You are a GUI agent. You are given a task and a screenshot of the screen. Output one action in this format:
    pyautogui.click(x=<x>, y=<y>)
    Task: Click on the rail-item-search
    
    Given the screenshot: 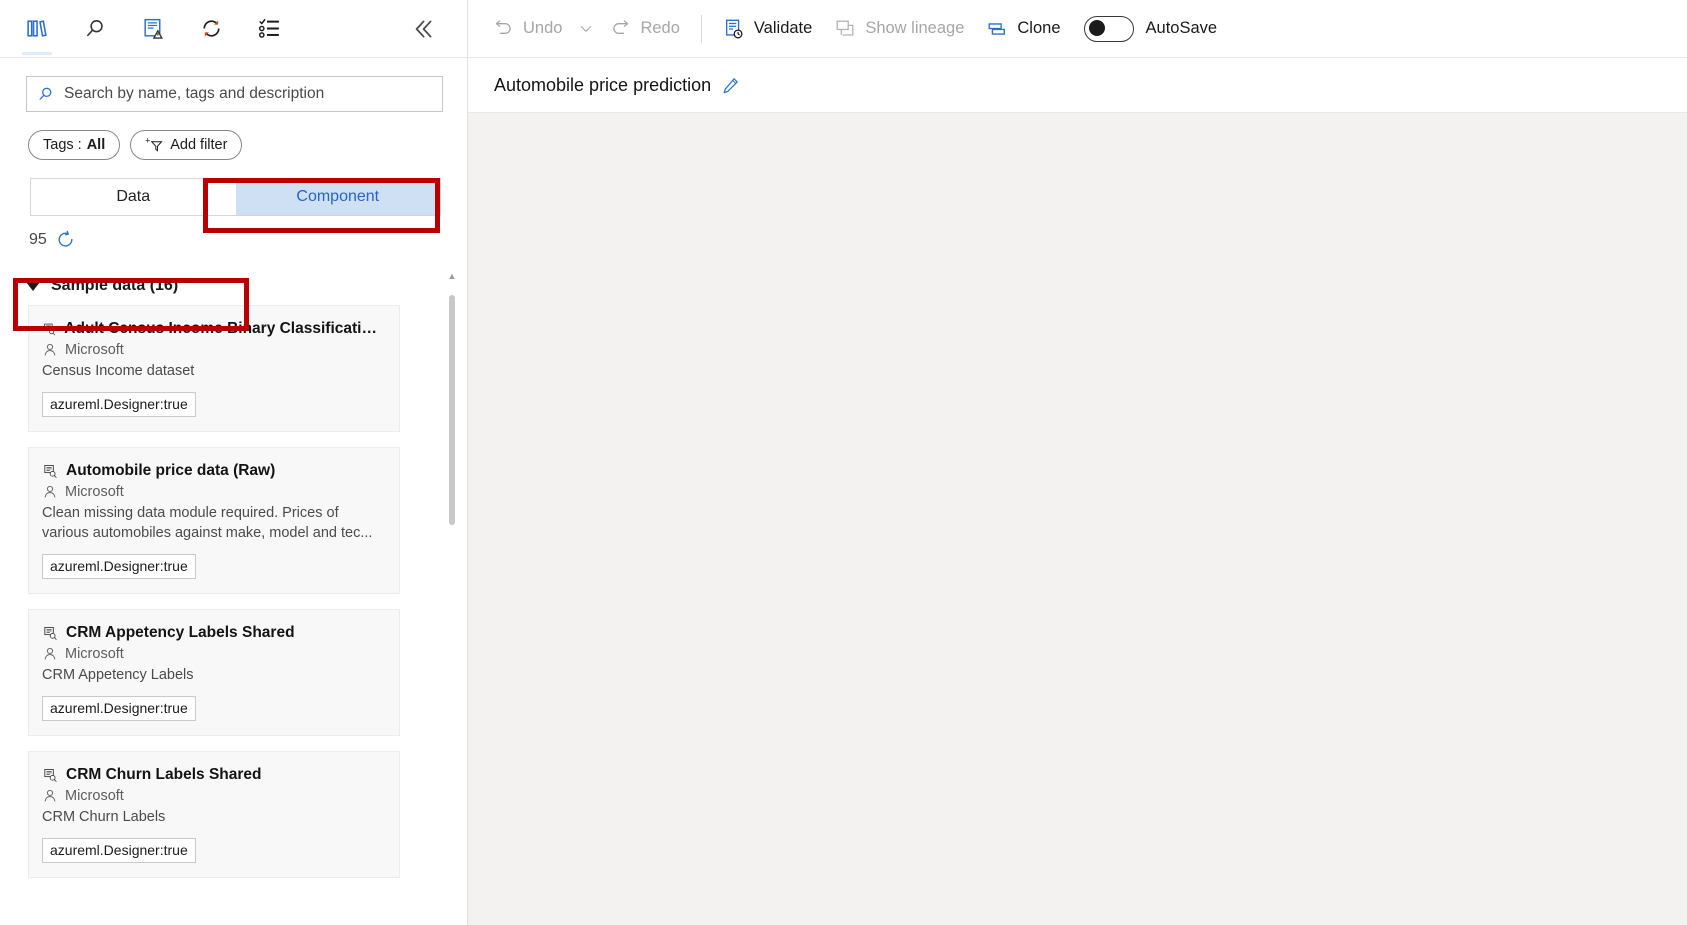 What is the action you would take?
    pyautogui.click(x=95, y=28)
    